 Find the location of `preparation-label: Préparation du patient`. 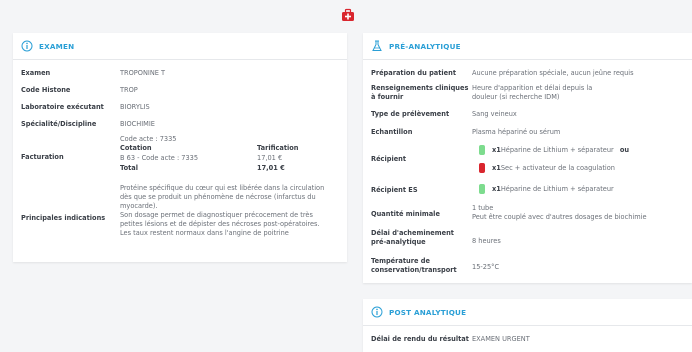

preparation-label: Préparation du patient is located at coordinates (413, 73).